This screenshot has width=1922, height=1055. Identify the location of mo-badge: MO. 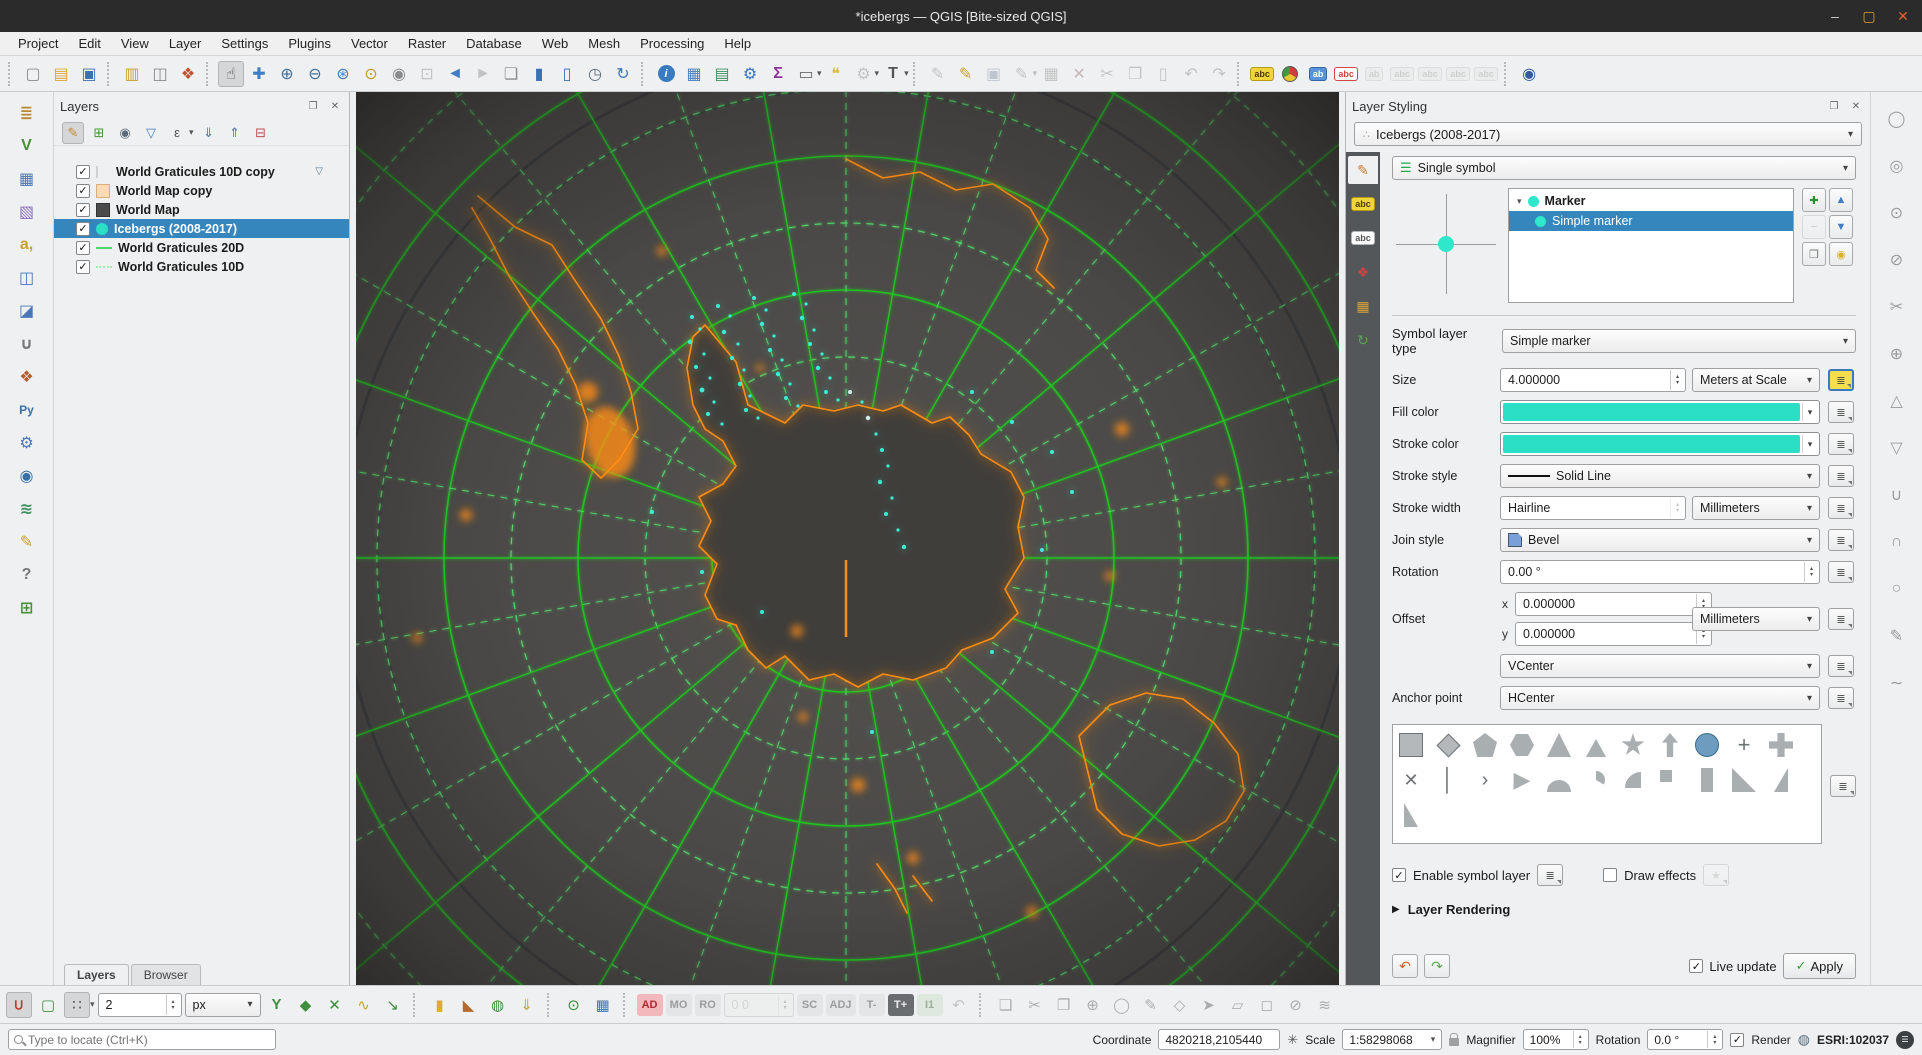
(678, 1004).